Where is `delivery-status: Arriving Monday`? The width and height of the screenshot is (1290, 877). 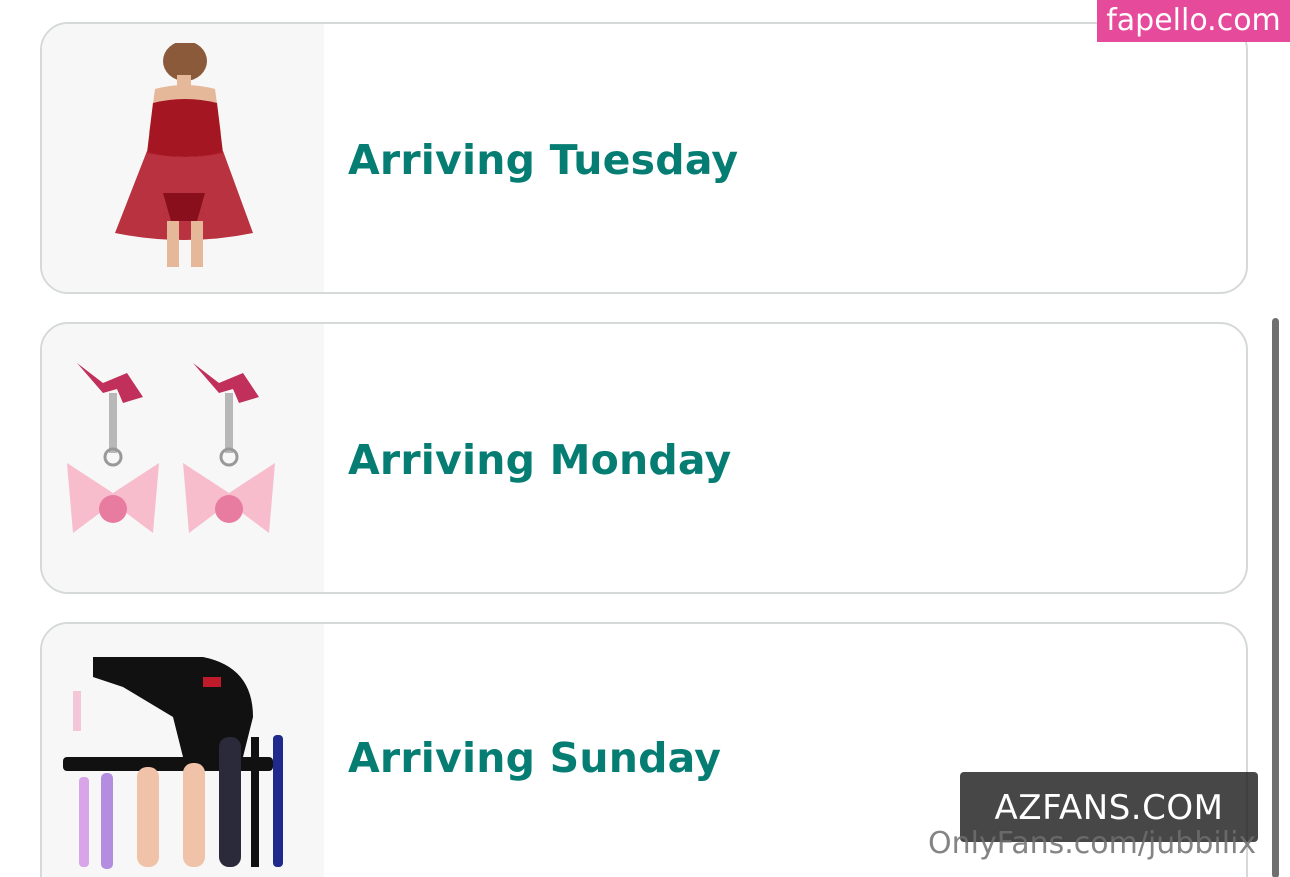
delivery-status: Arriving Monday is located at coordinates (539, 460).